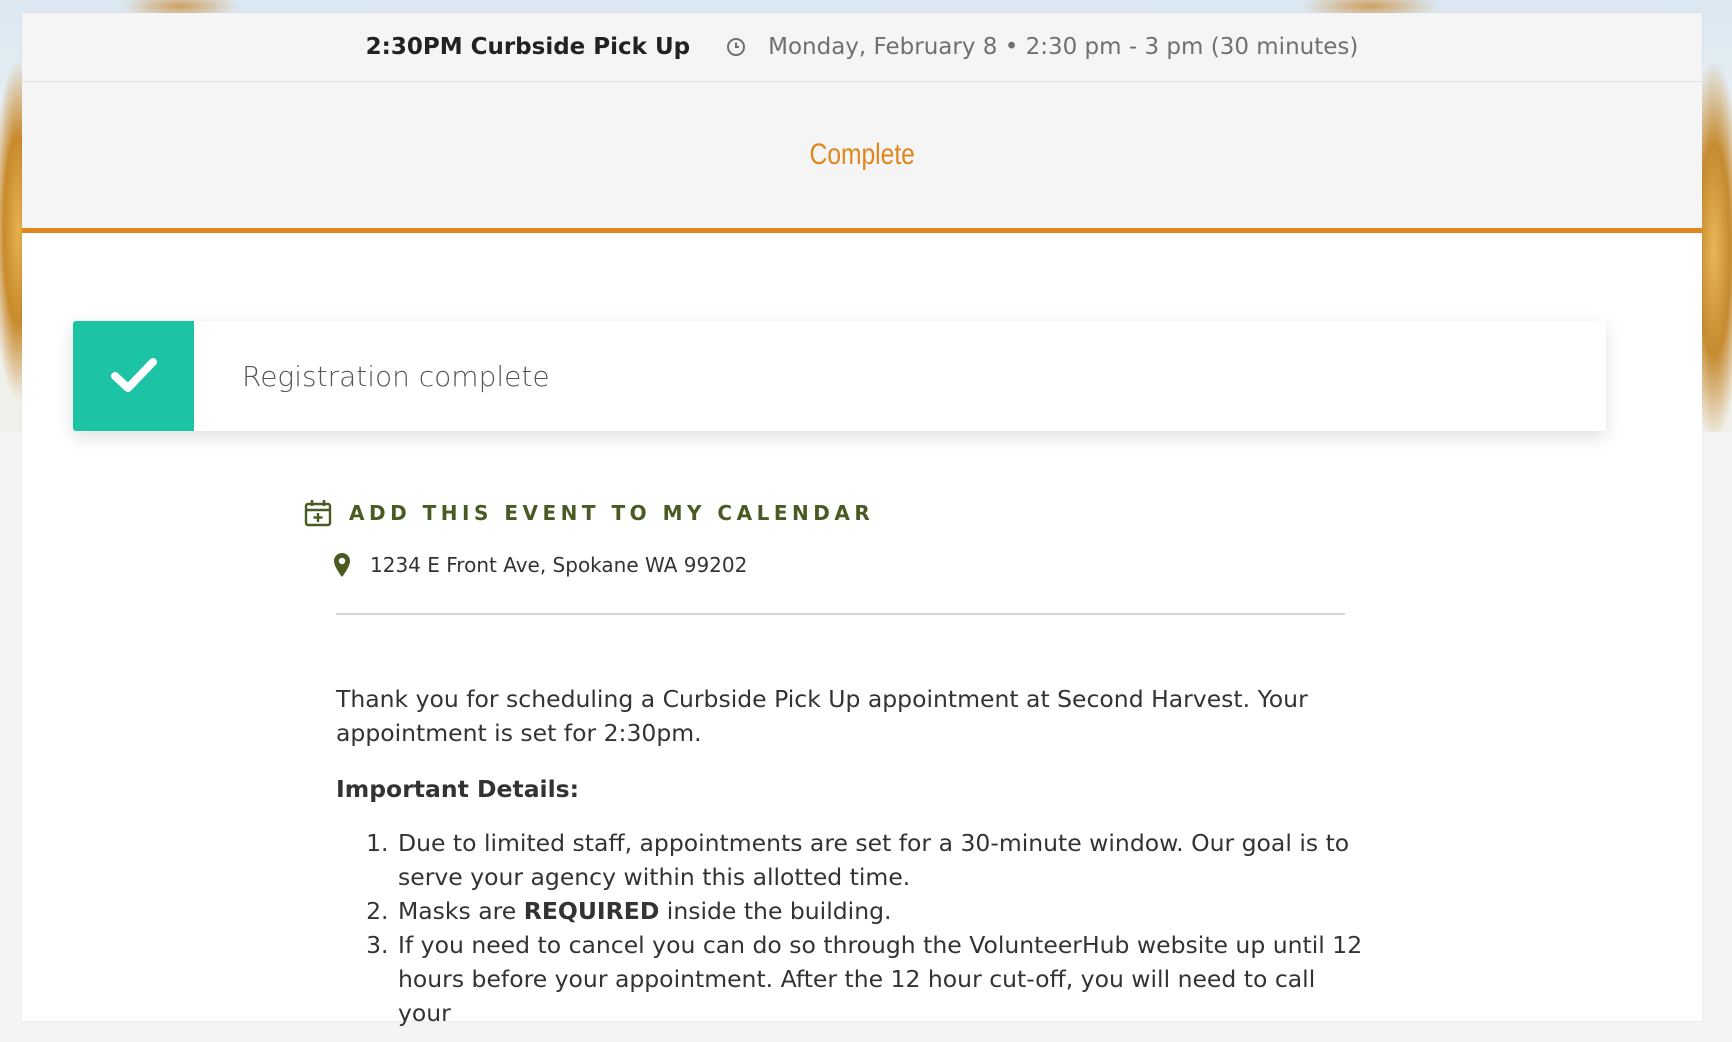 The height and width of the screenshot is (1042, 1732). Describe the element at coordinates (559, 565) in the screenshot. I see `location-address: 1234 E Front Ave, Spokane WA 99202` at that location.